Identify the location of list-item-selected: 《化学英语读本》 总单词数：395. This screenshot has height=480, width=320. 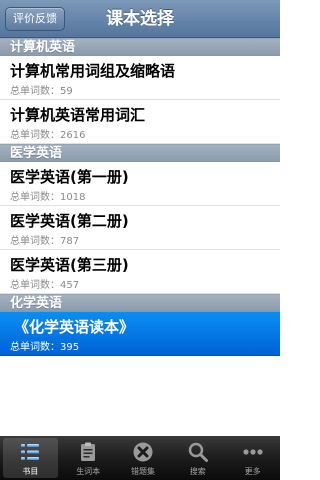
(140, 334).